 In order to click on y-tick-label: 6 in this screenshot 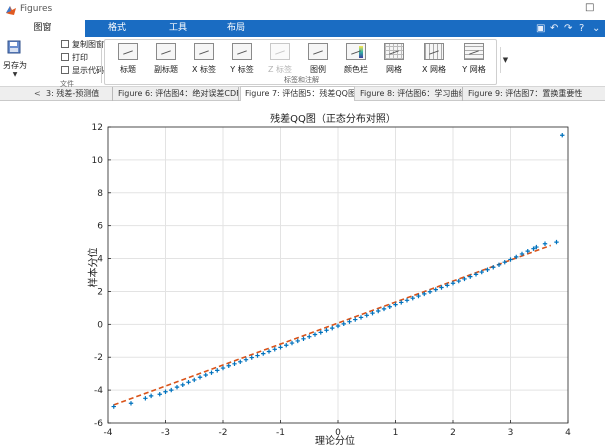, I will do `click(100, 227)`.